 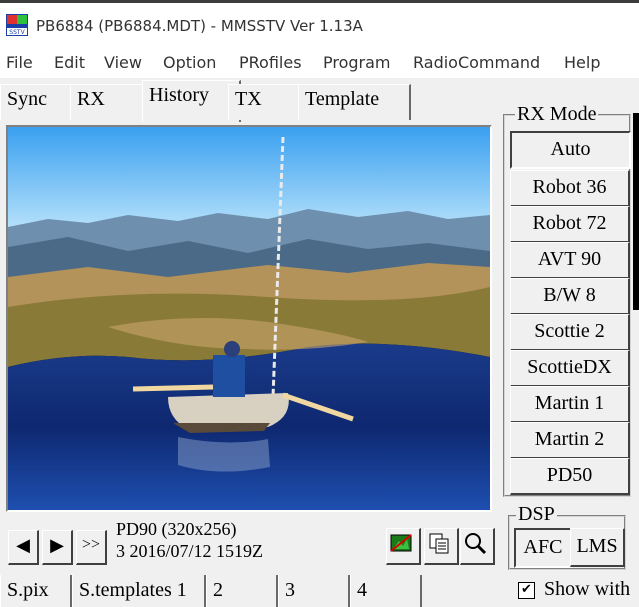 I want to click on bottom-tabs: S.pix S.templates 1 2 3 4, so click(x=252, y=591).